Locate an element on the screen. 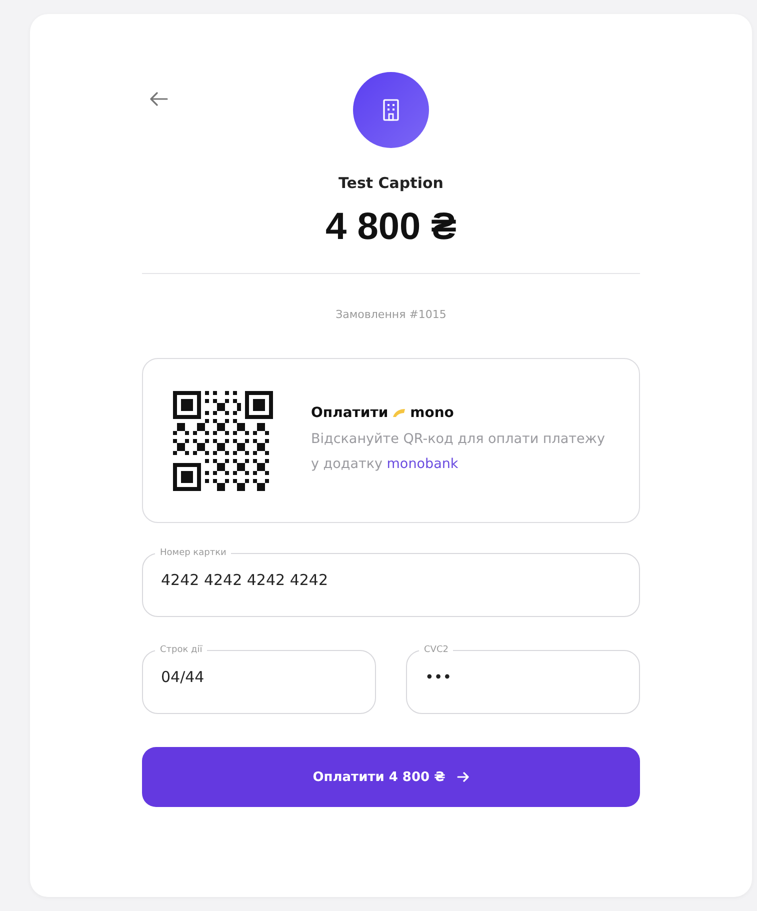  pay-button: Оплатити 4 800 ₴ is located at coordinates (391, 777).